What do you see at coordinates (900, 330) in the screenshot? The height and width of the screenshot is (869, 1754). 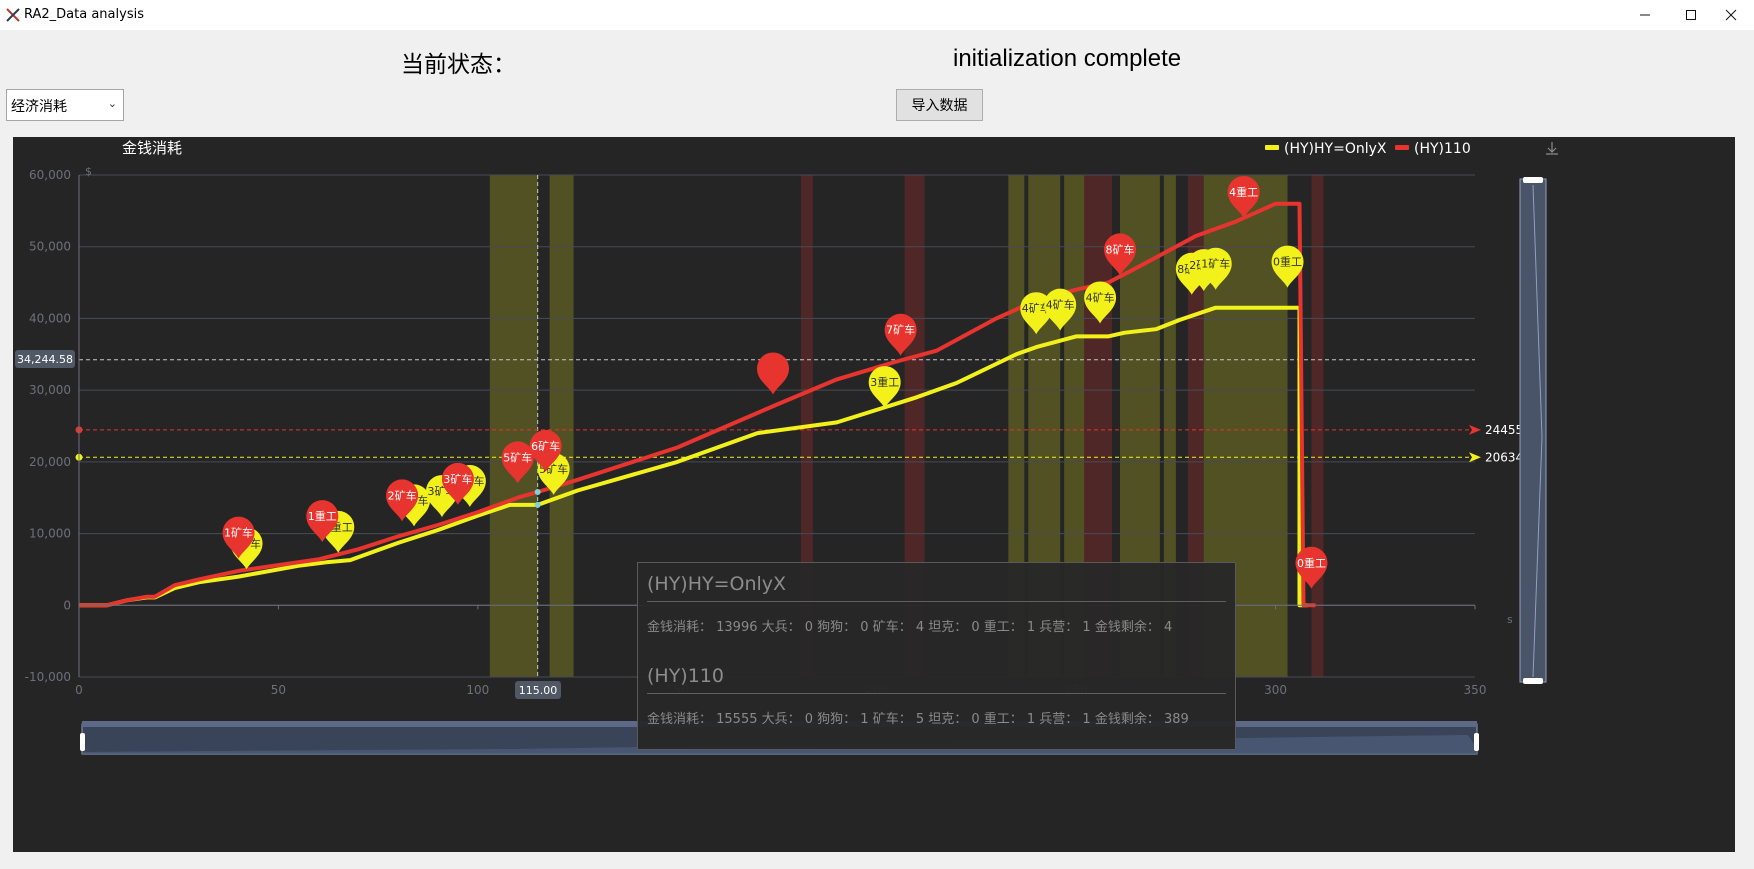 I see `marker-label: 7矿车` at bounding box center [900, 330].